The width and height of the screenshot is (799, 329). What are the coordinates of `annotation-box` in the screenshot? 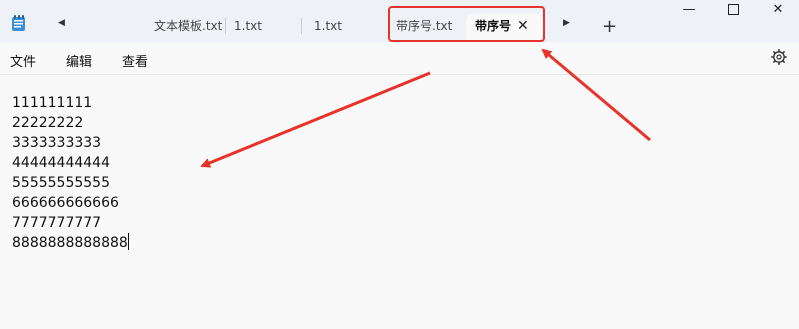 It's located at (466, 24).